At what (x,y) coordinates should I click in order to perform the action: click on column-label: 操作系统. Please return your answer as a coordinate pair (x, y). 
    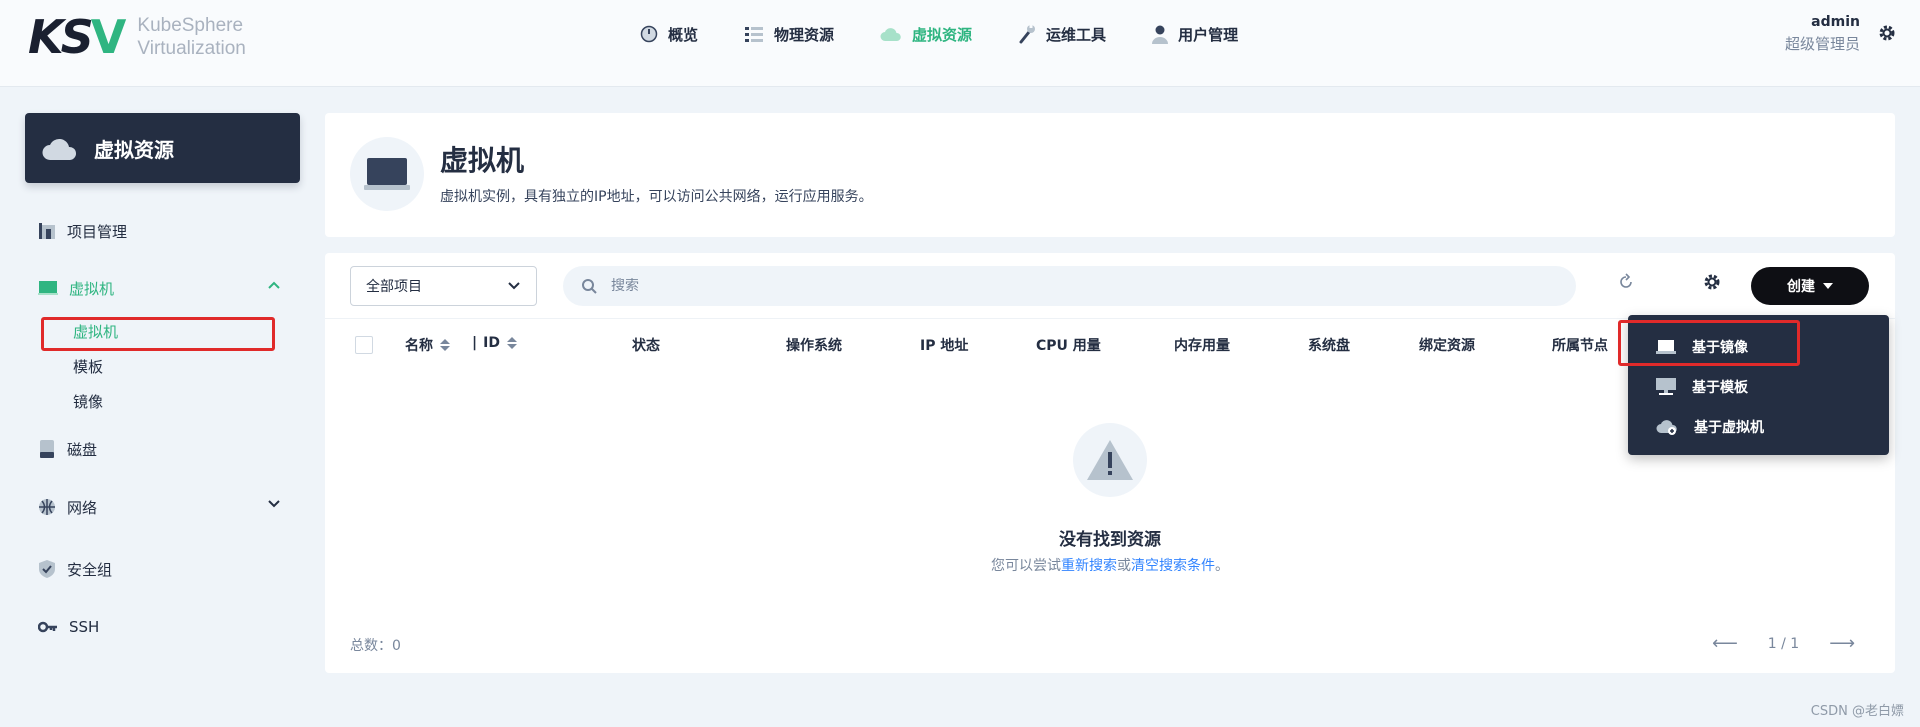
    Looking at the image, I should click on (814, 346).